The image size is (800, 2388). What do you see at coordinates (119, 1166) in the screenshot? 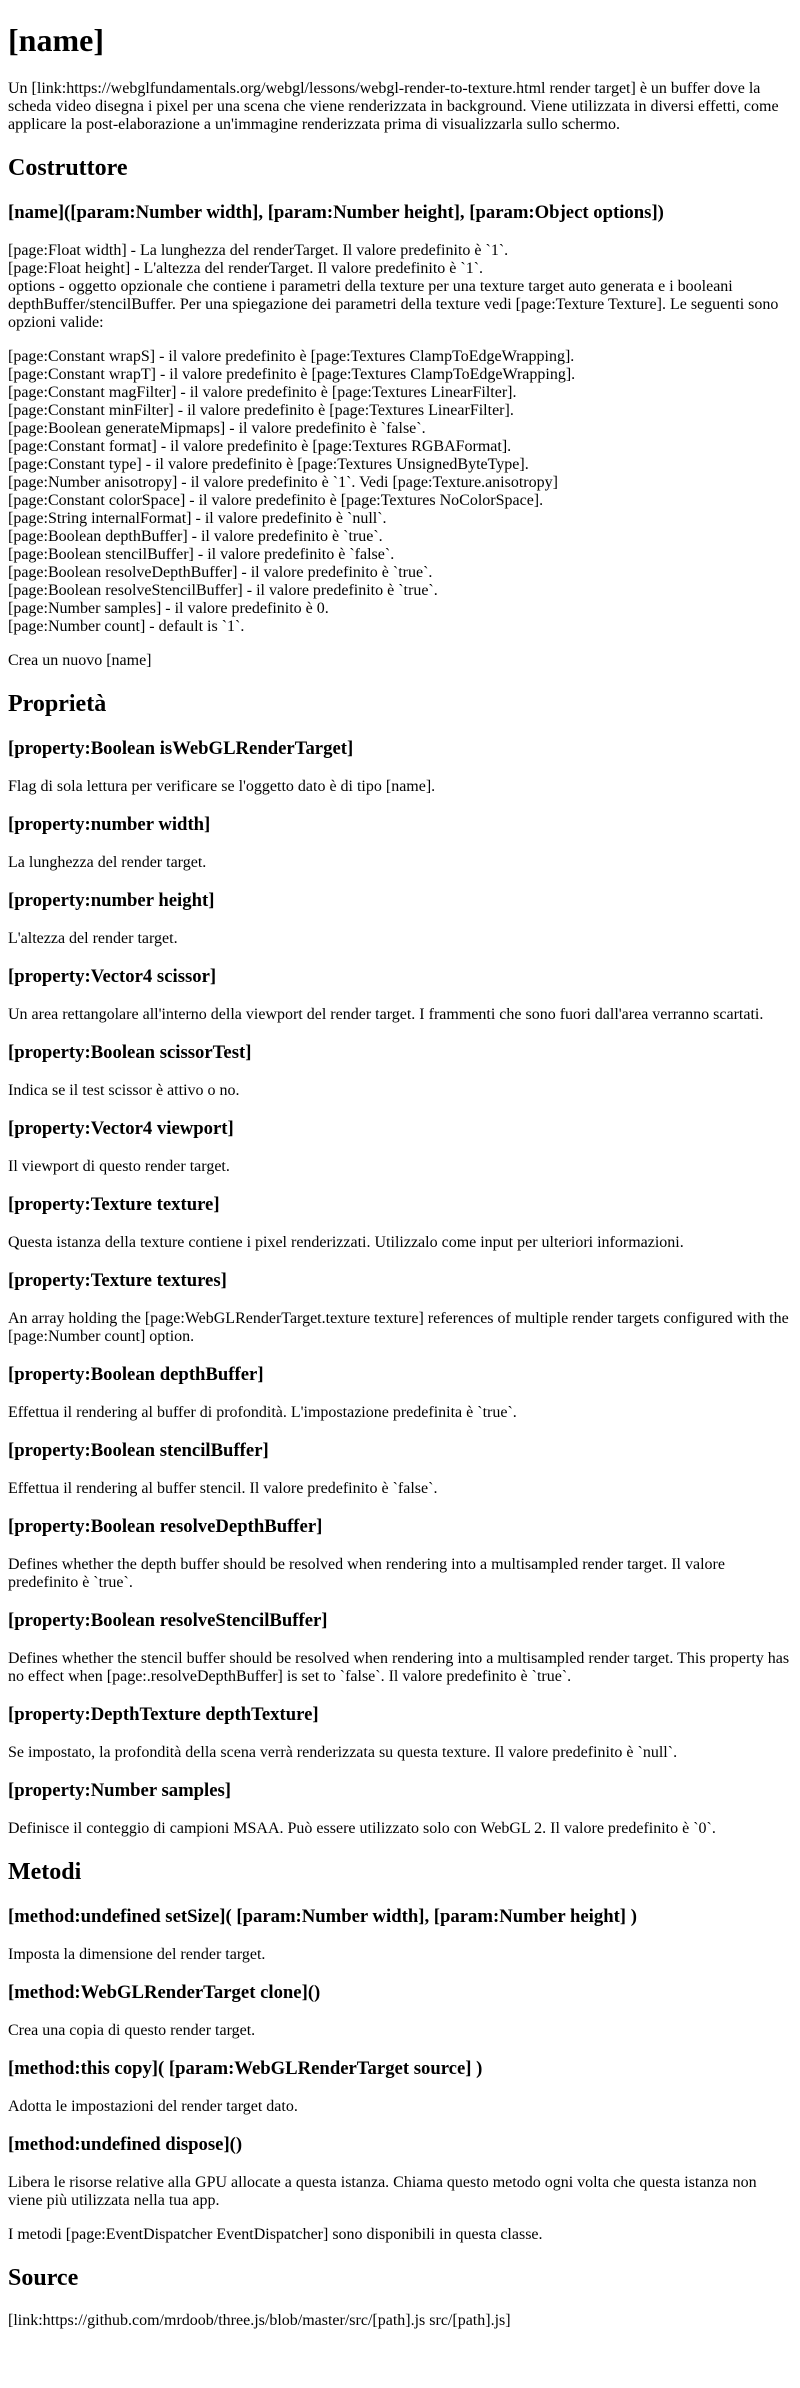
I see `property-description: Il viewport di questo render target.` at bounding box center [119, 1166].